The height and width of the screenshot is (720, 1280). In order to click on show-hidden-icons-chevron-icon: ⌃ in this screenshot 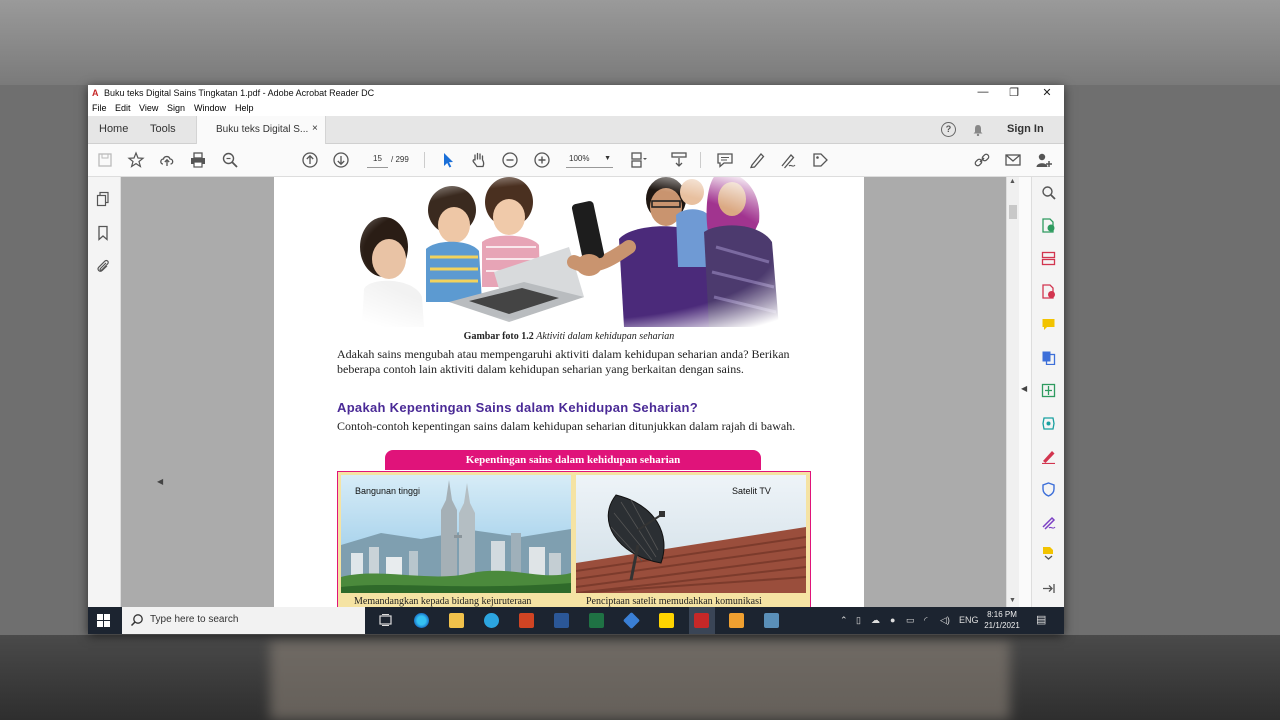, I will do `click(844, 620)`.